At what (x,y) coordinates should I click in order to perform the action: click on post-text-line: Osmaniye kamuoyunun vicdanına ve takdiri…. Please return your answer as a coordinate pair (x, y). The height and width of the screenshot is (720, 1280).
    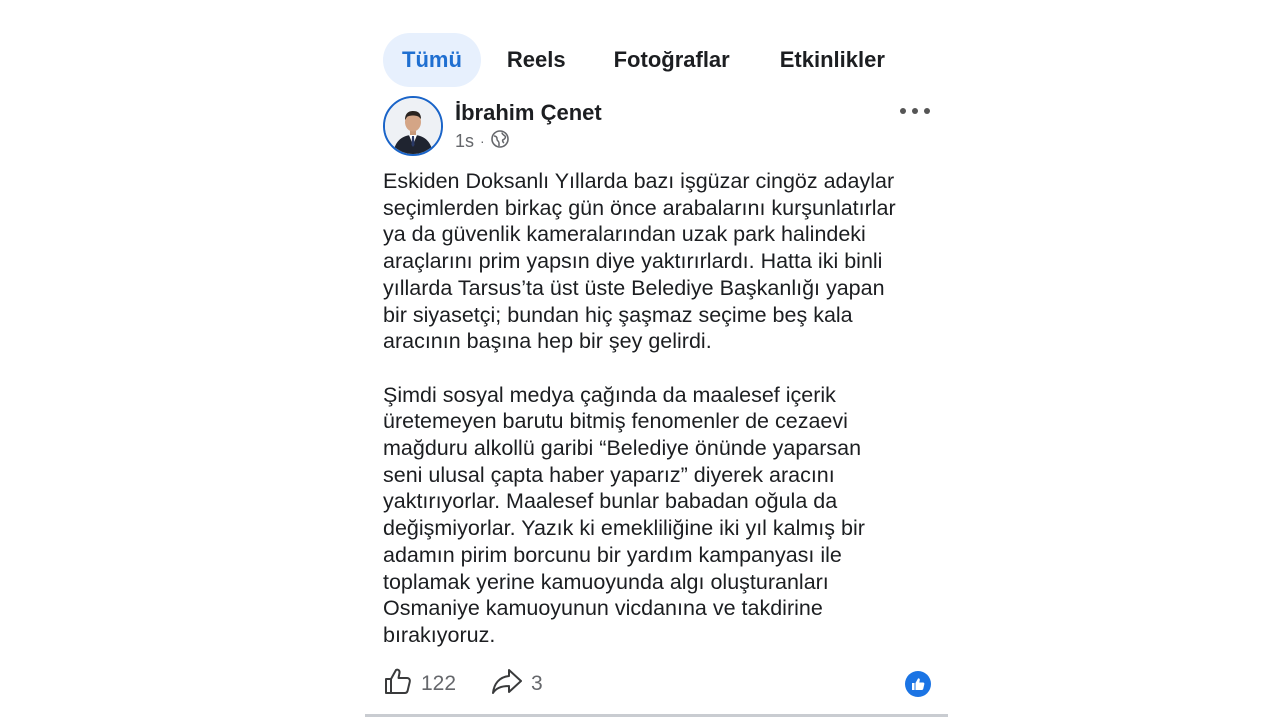
    Looking at the image, I should click on (603, 608).